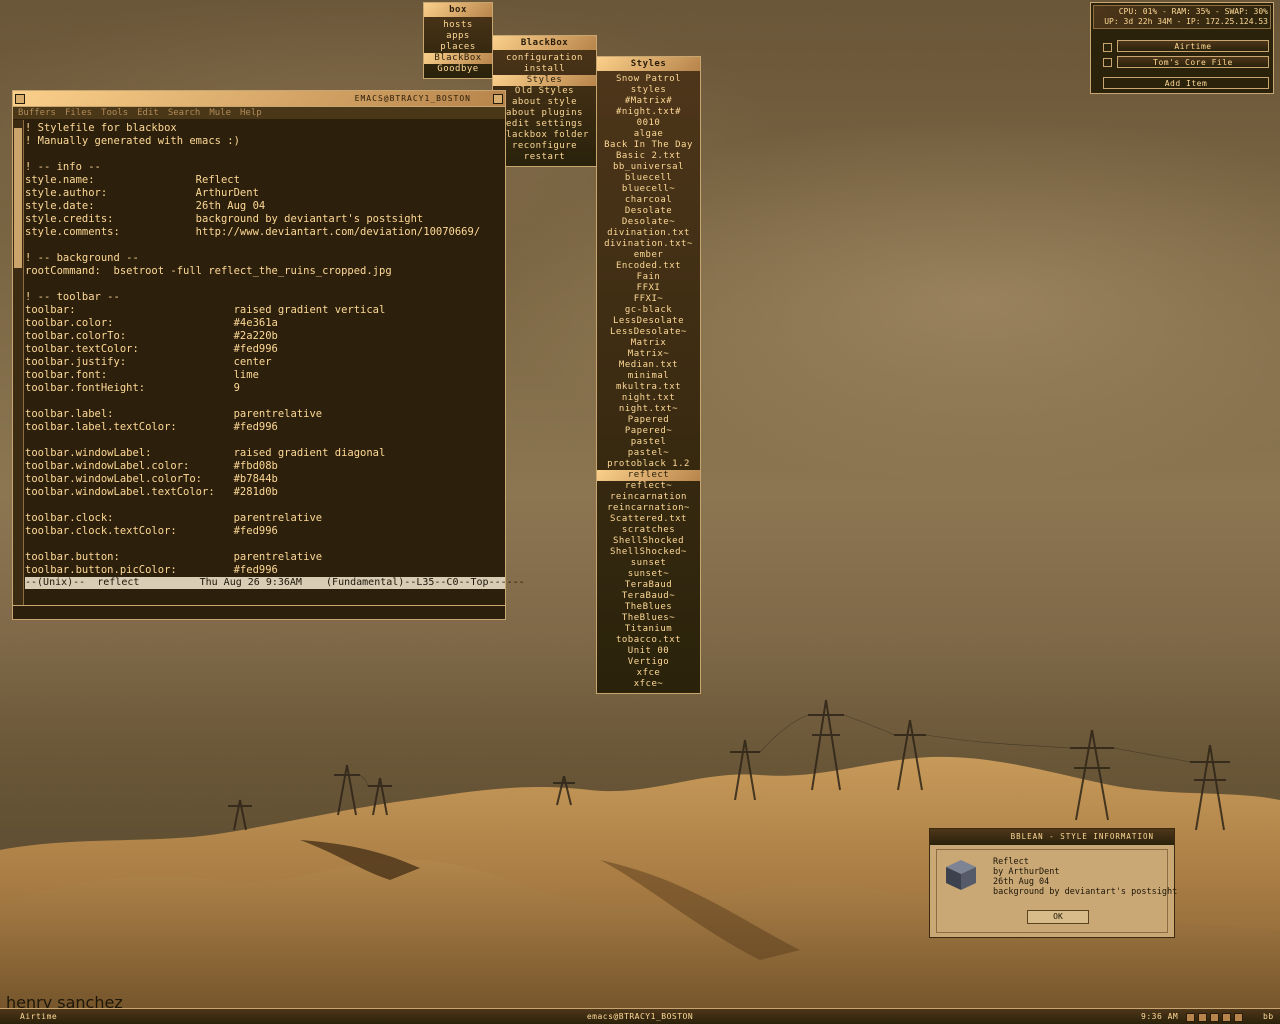 The image size is (1280, 1024). I want to click on emacs-minibuffer, so click(259, 612).